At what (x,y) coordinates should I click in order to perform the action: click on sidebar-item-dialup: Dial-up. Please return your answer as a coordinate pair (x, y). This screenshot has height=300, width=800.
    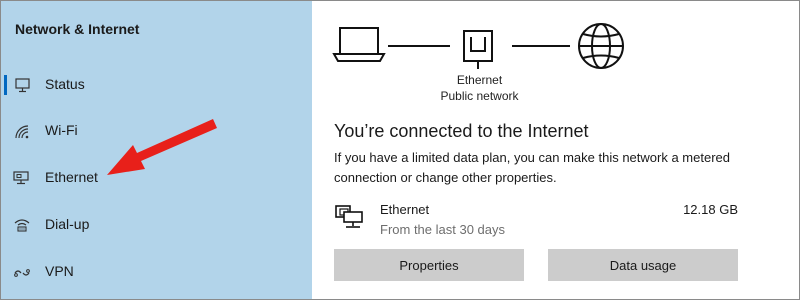
    Looking at the image, I should click on (156, 225).